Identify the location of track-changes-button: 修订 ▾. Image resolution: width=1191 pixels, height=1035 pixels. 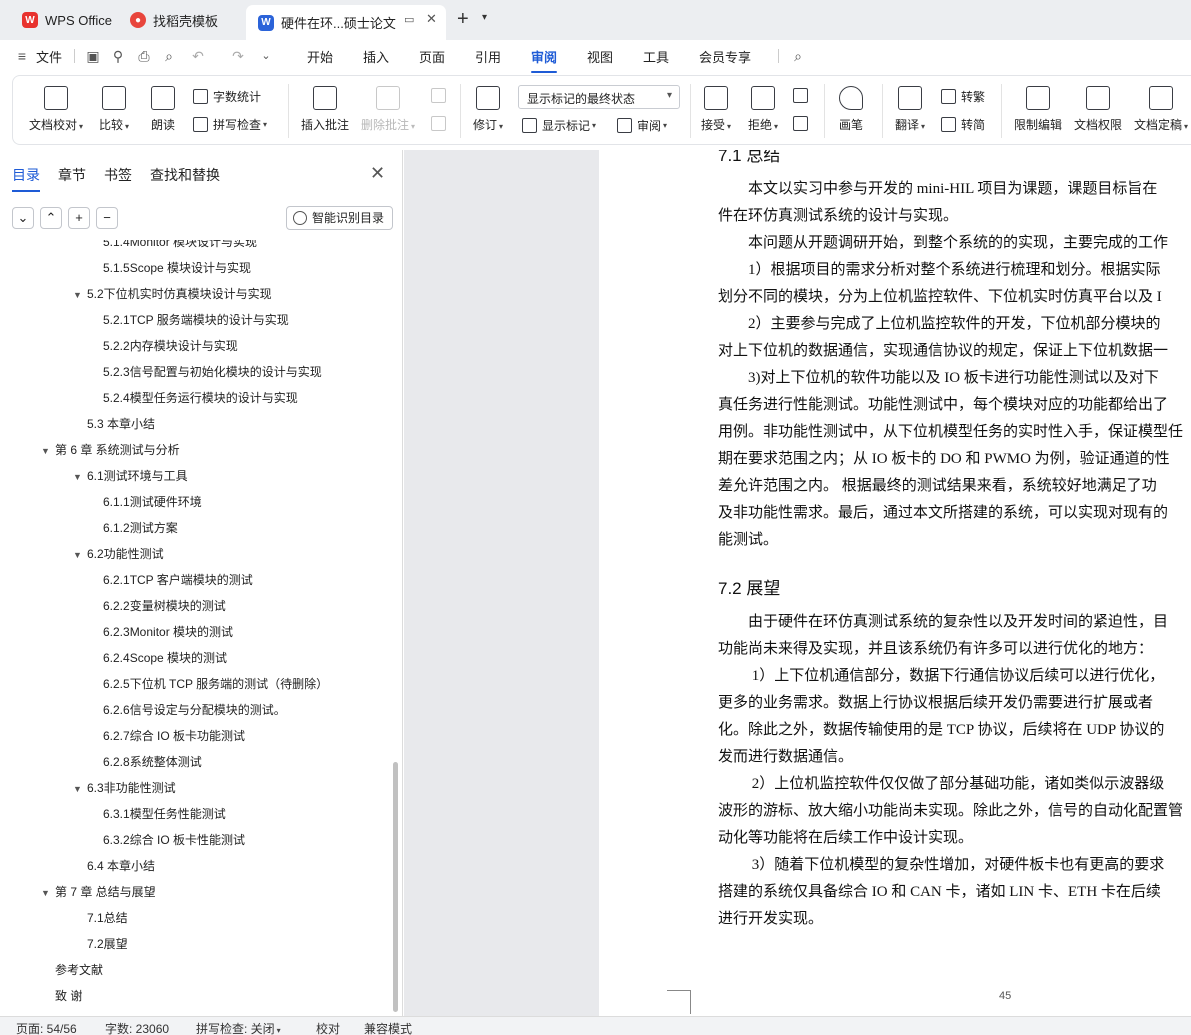
(488, 109).